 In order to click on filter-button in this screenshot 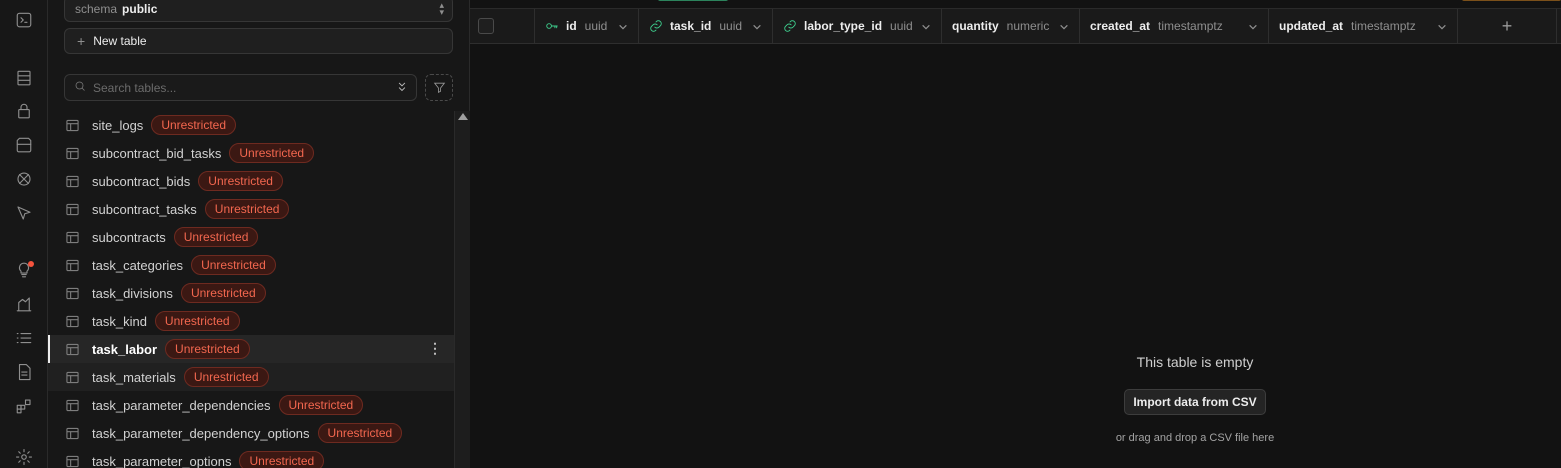, I will do `click(439, 87)`.